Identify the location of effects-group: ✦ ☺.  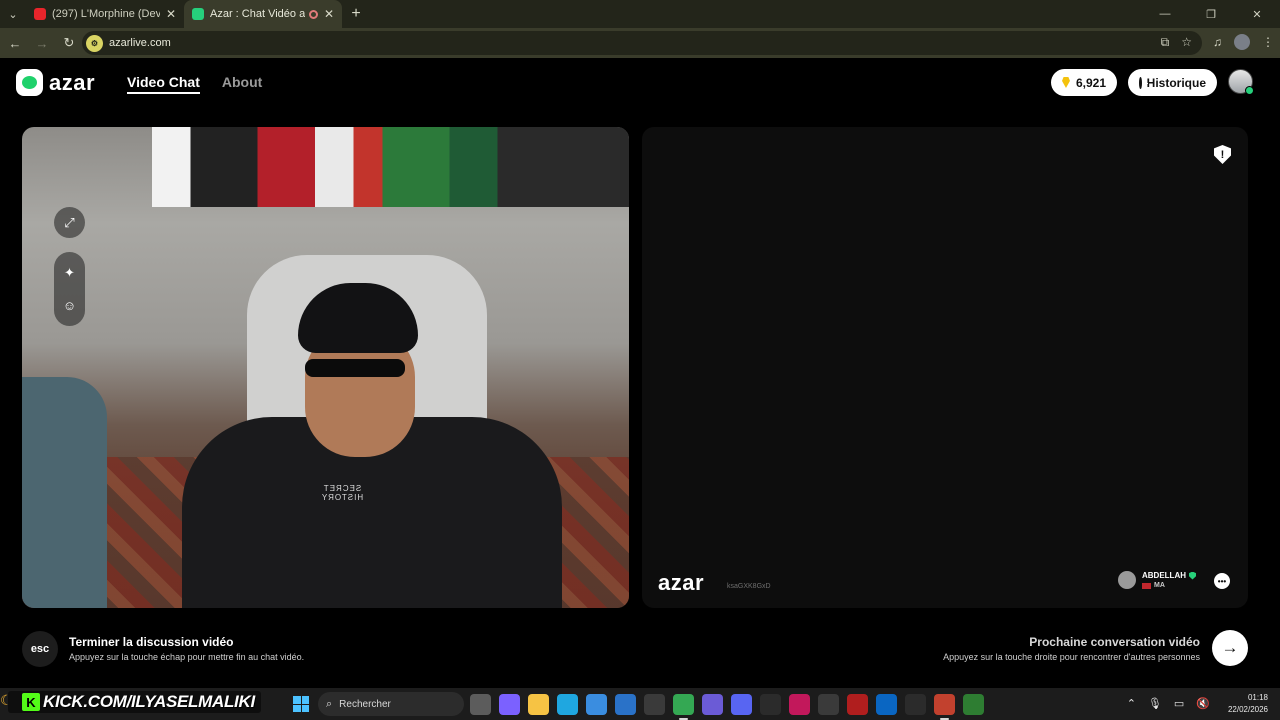
(69, 289).